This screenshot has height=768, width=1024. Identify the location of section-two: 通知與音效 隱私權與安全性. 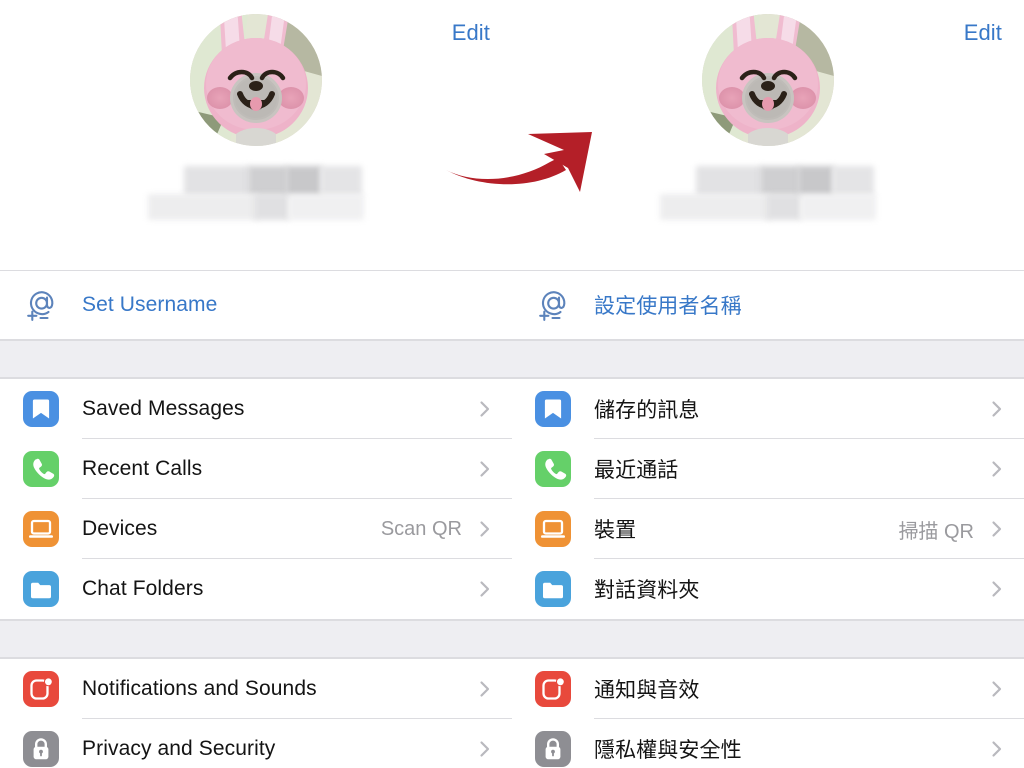
(768, 713).